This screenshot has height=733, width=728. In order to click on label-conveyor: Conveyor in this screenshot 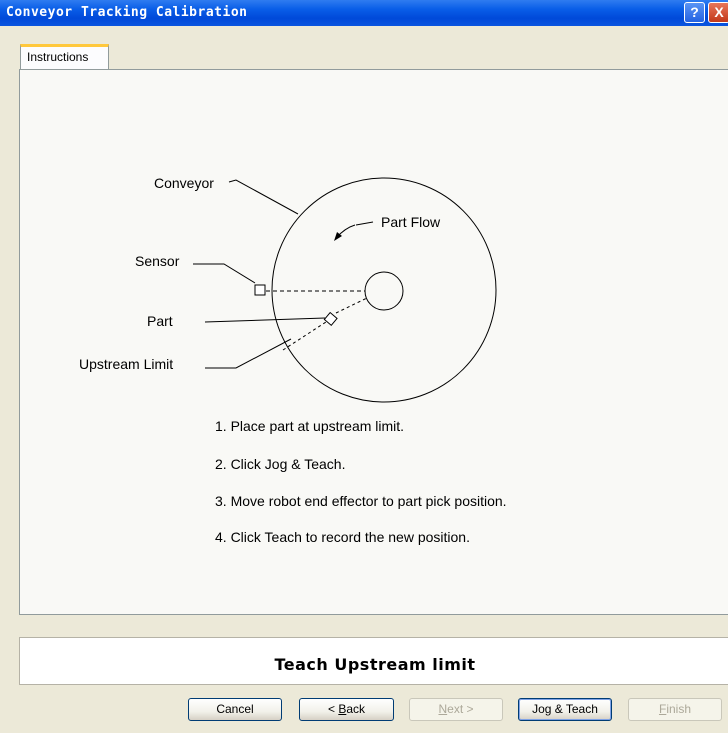, I will do `click(184, 183)`.